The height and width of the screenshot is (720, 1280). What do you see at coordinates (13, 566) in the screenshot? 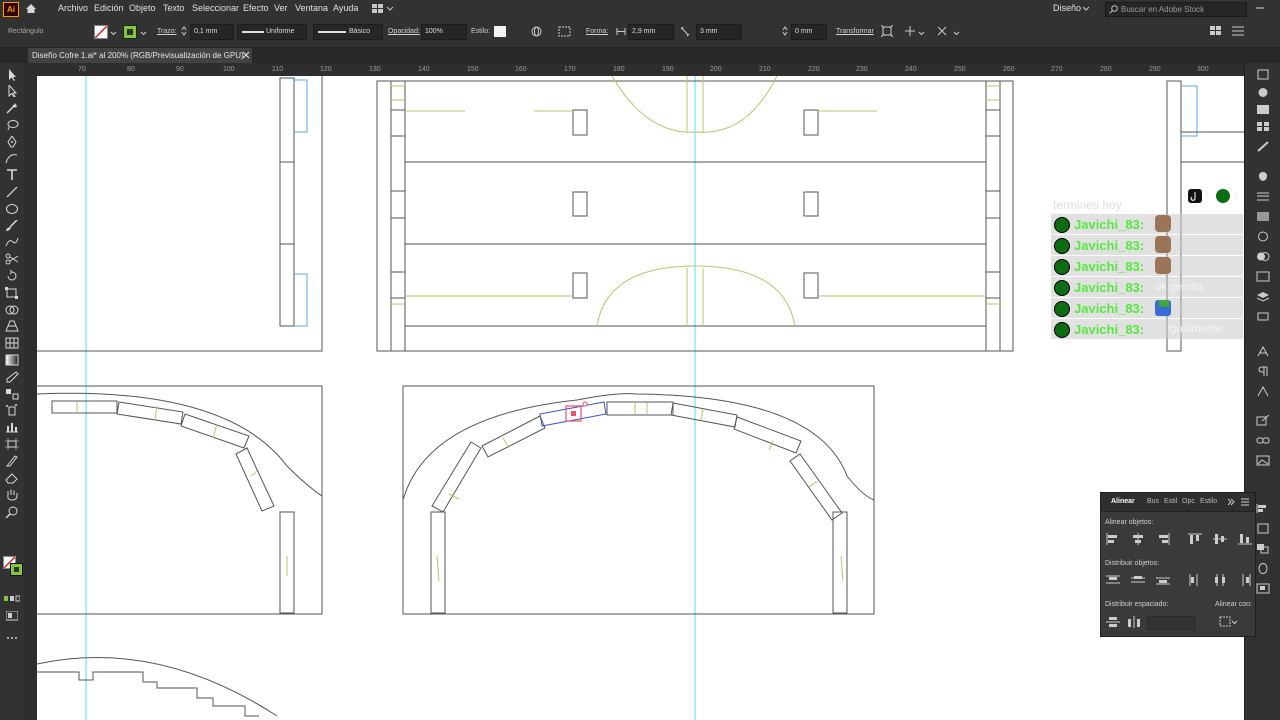
I see `fill-stroke-swatches` at bounding box center [13, 566].